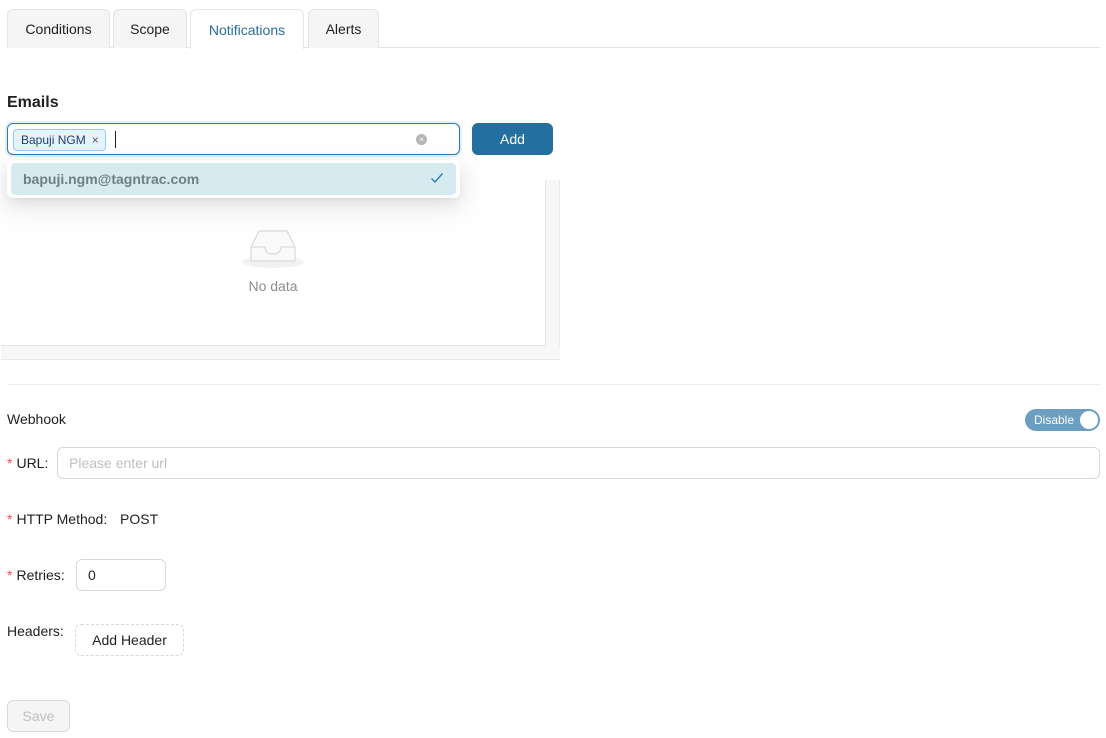 Image resolution: width=1106 pixels, height=738 pixels. I want to click on clear-icon: ×, so click(421, 139).